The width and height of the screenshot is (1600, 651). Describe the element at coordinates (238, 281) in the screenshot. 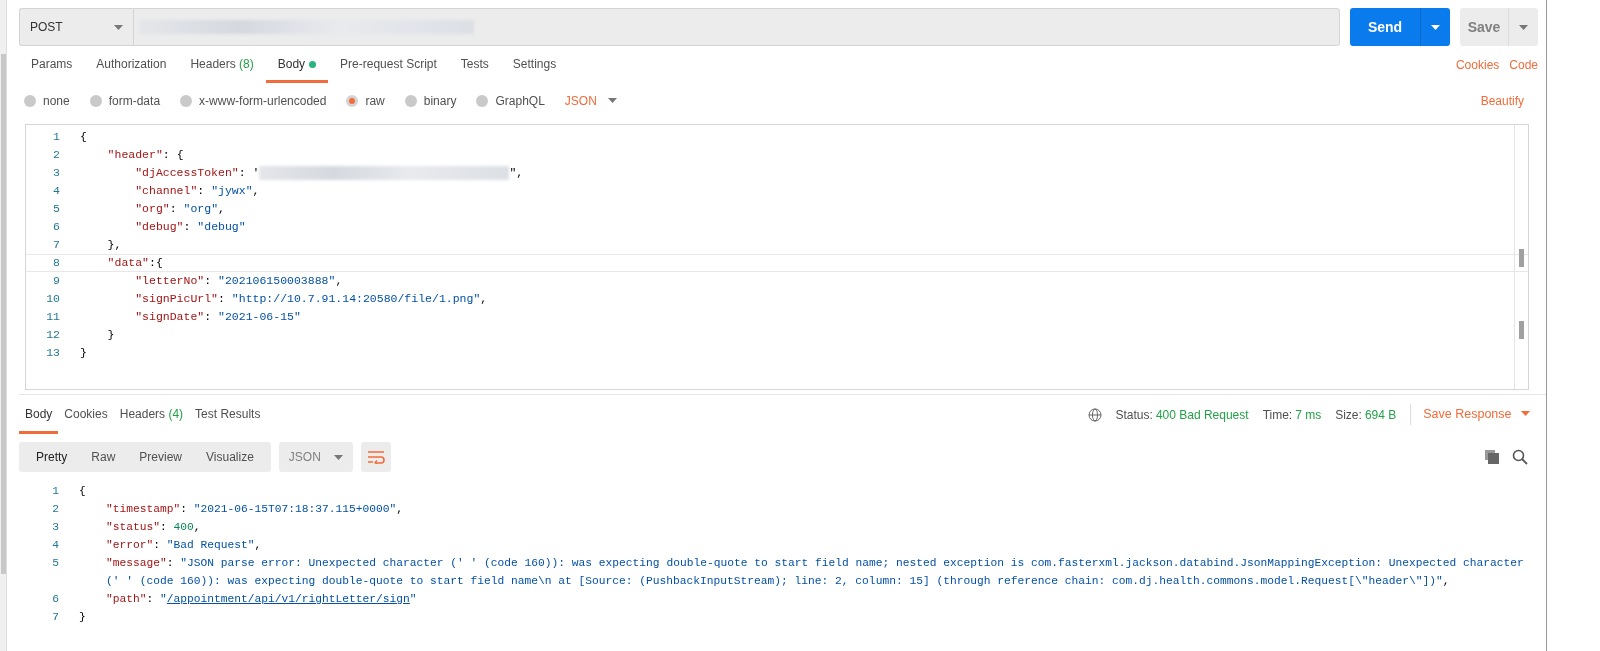

I see `code-line: "letterNo": "202106150003888",` at that location.